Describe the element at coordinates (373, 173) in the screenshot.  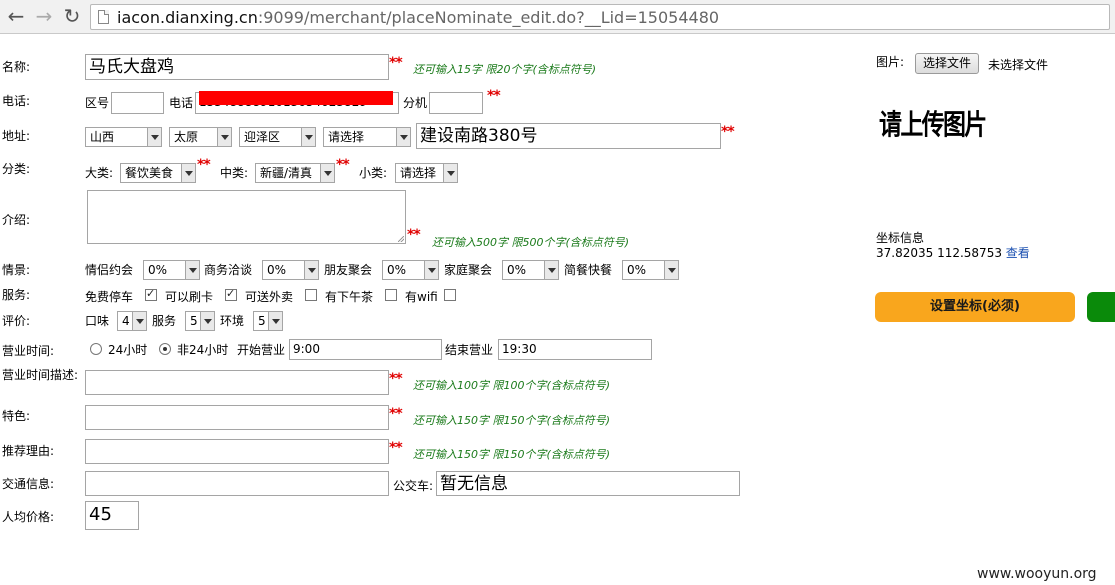
I see `small-category-label: 小类:` at that location.